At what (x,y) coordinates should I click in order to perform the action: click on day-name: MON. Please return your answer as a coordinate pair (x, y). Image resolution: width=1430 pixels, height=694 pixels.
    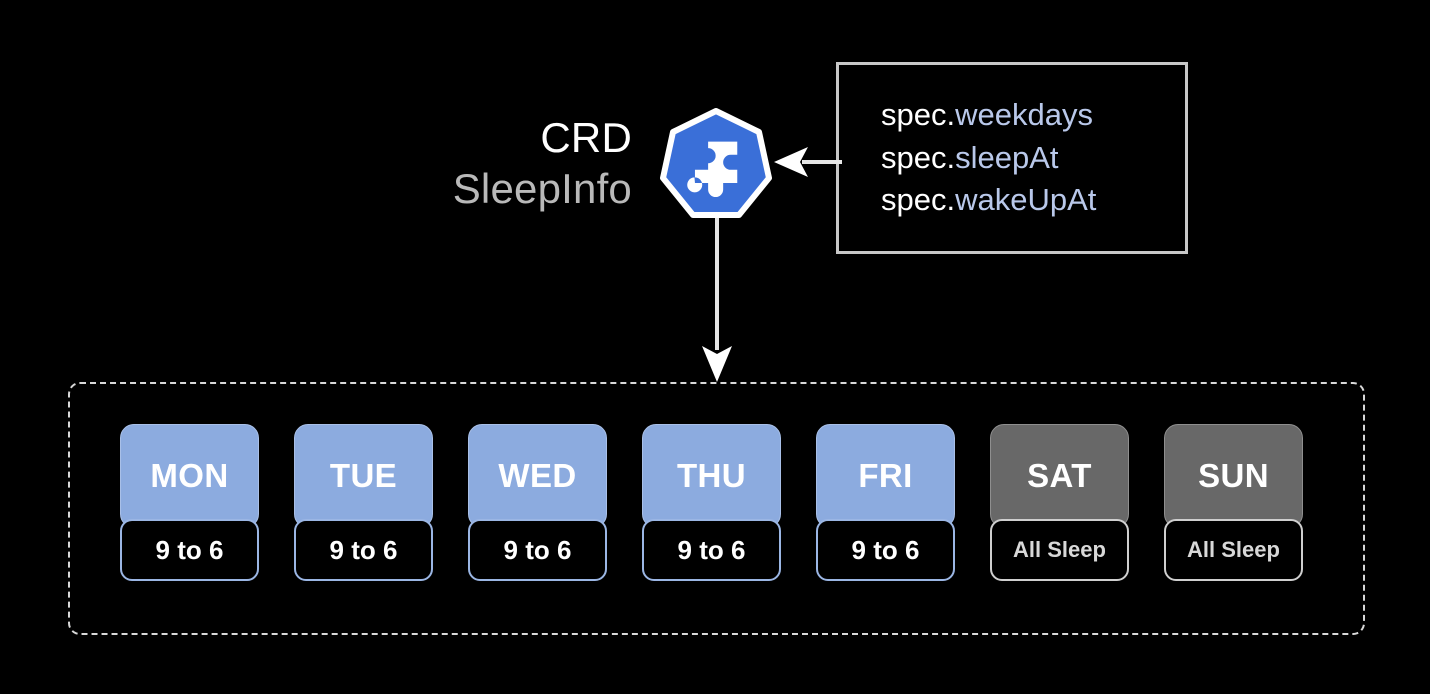
    Looking at the image, I should click on (189, 475).